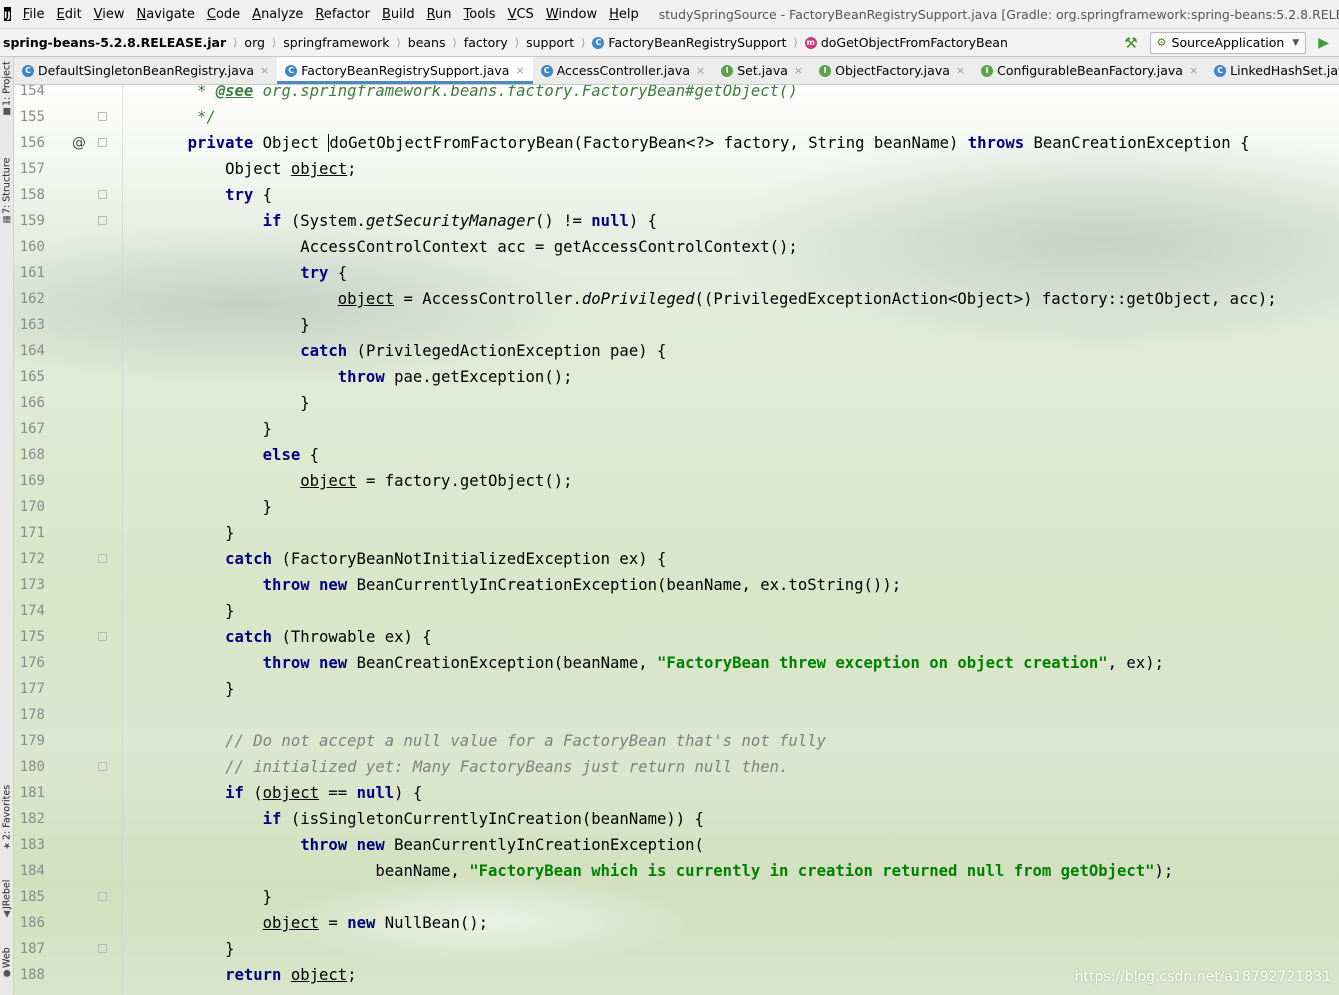 The height and width of the screenshot is (995, 1339). Describe the element at coordinates (427, 42) in the screenshot. I see `breadcrumb-item: beans` at that location.